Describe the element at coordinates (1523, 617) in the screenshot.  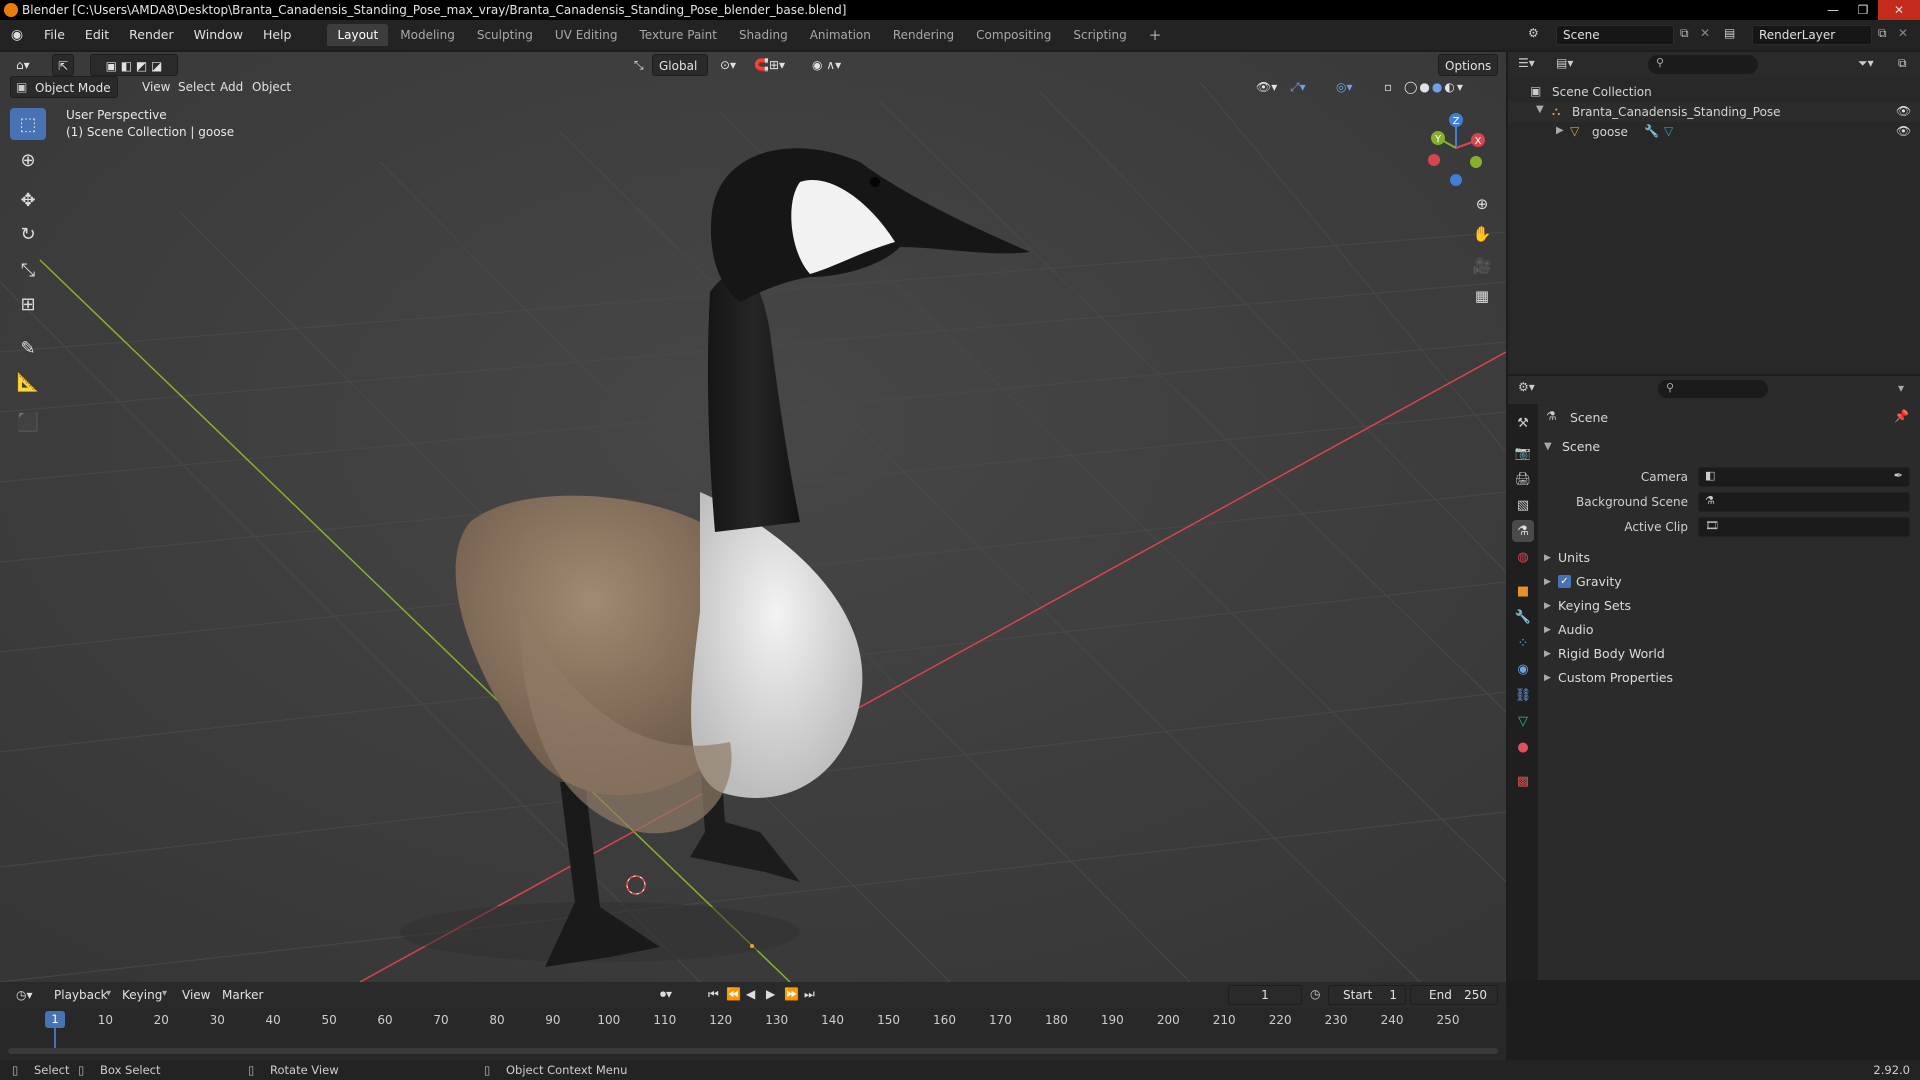
I see `tab-modifiers-icon: 🔧` at that location.